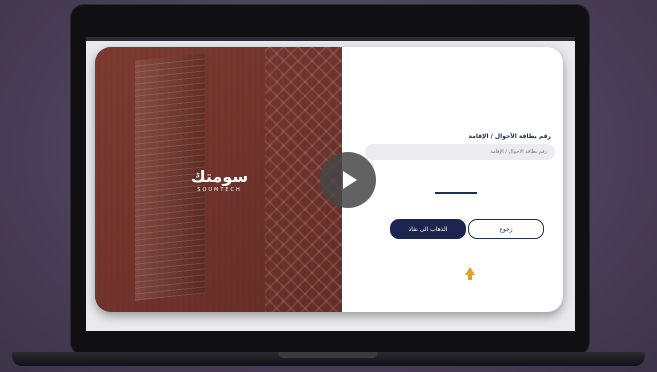  I want to click on screen-top-bar, so click(330, 39).